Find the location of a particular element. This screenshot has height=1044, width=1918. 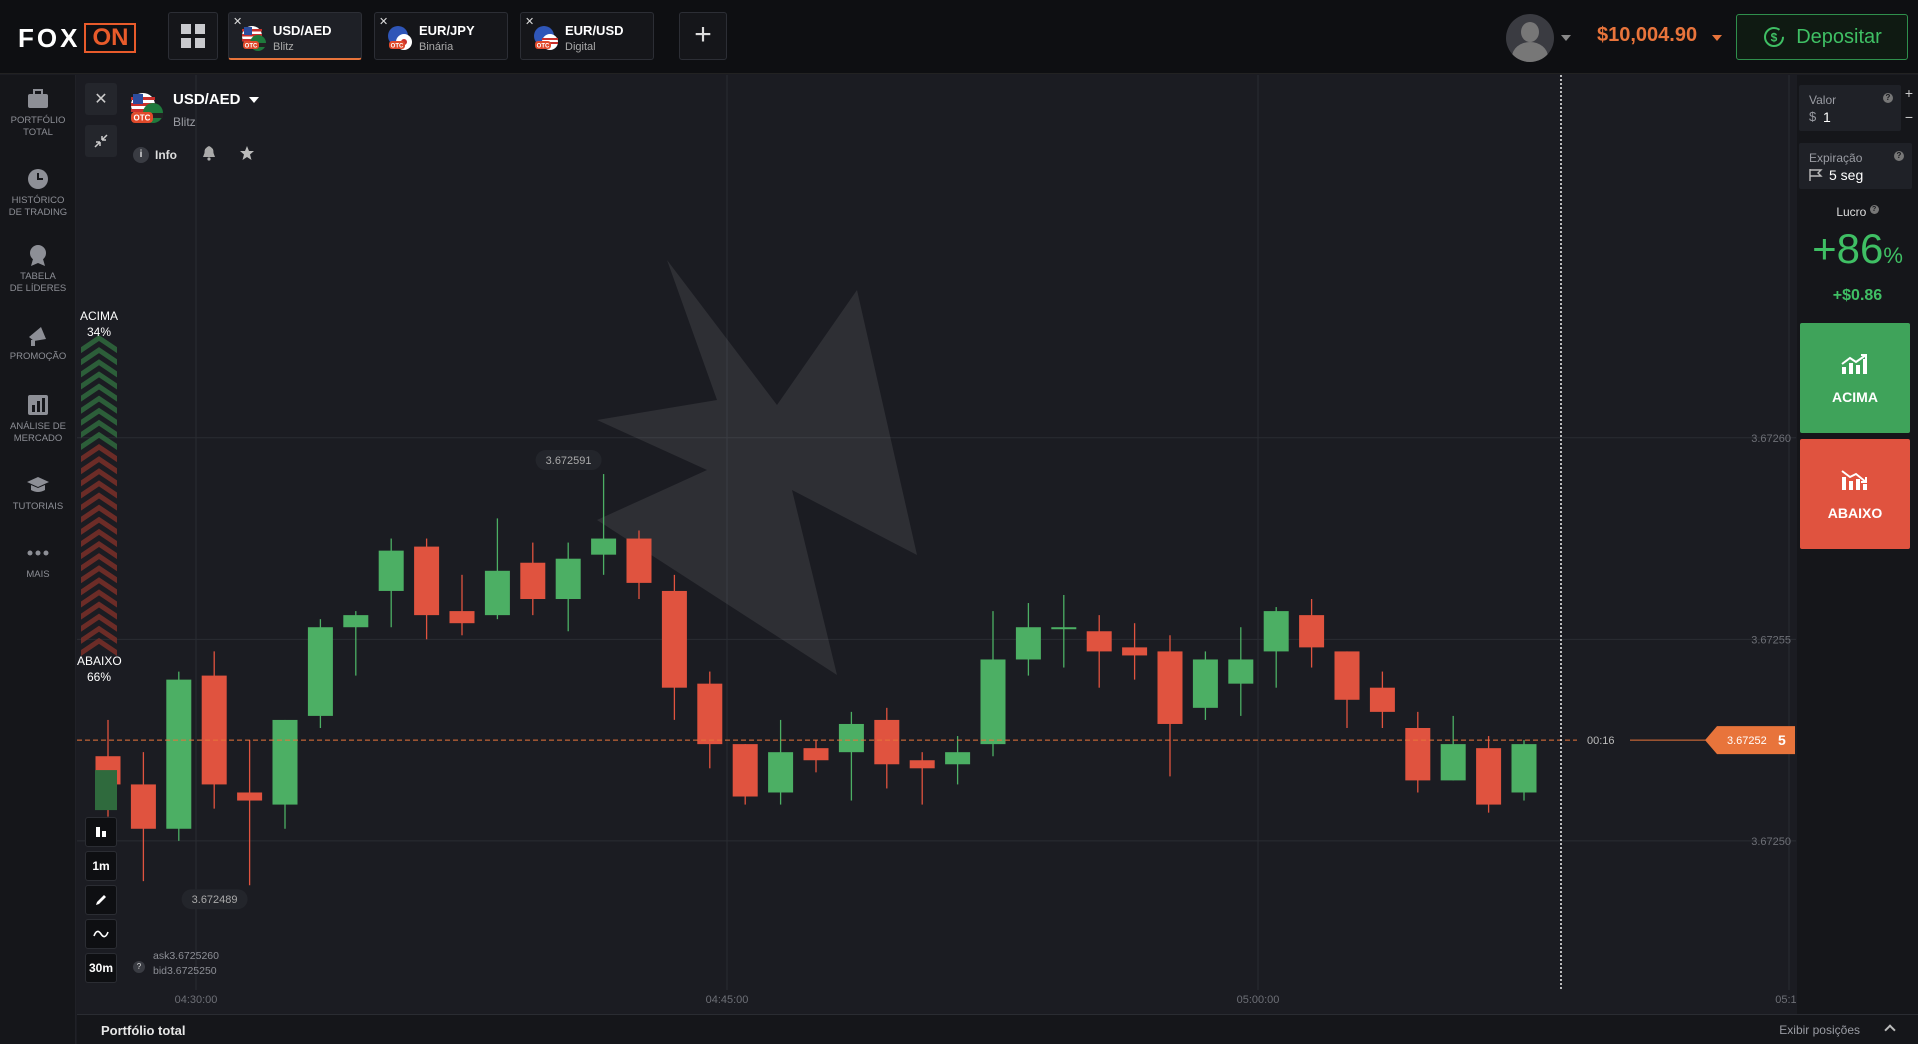

sidebar-item-label: DE LÍDERES is located at coordinates (38, 288).